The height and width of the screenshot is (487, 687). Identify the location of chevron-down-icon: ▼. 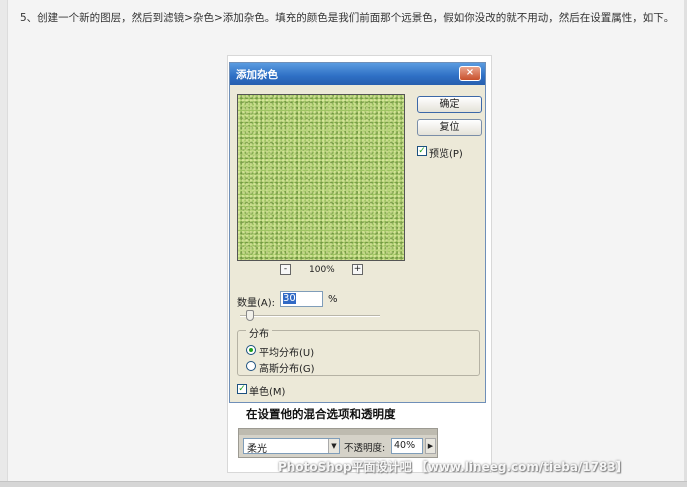
(333, 446).